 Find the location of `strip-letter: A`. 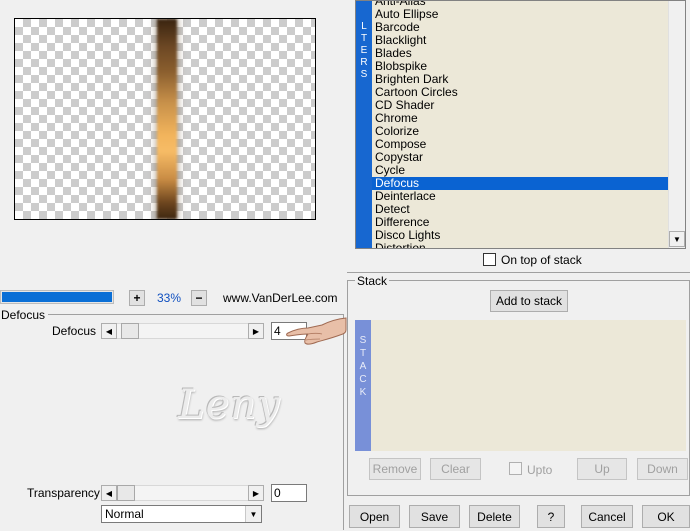

strip-letter: A is located at coordinates (363, 366).